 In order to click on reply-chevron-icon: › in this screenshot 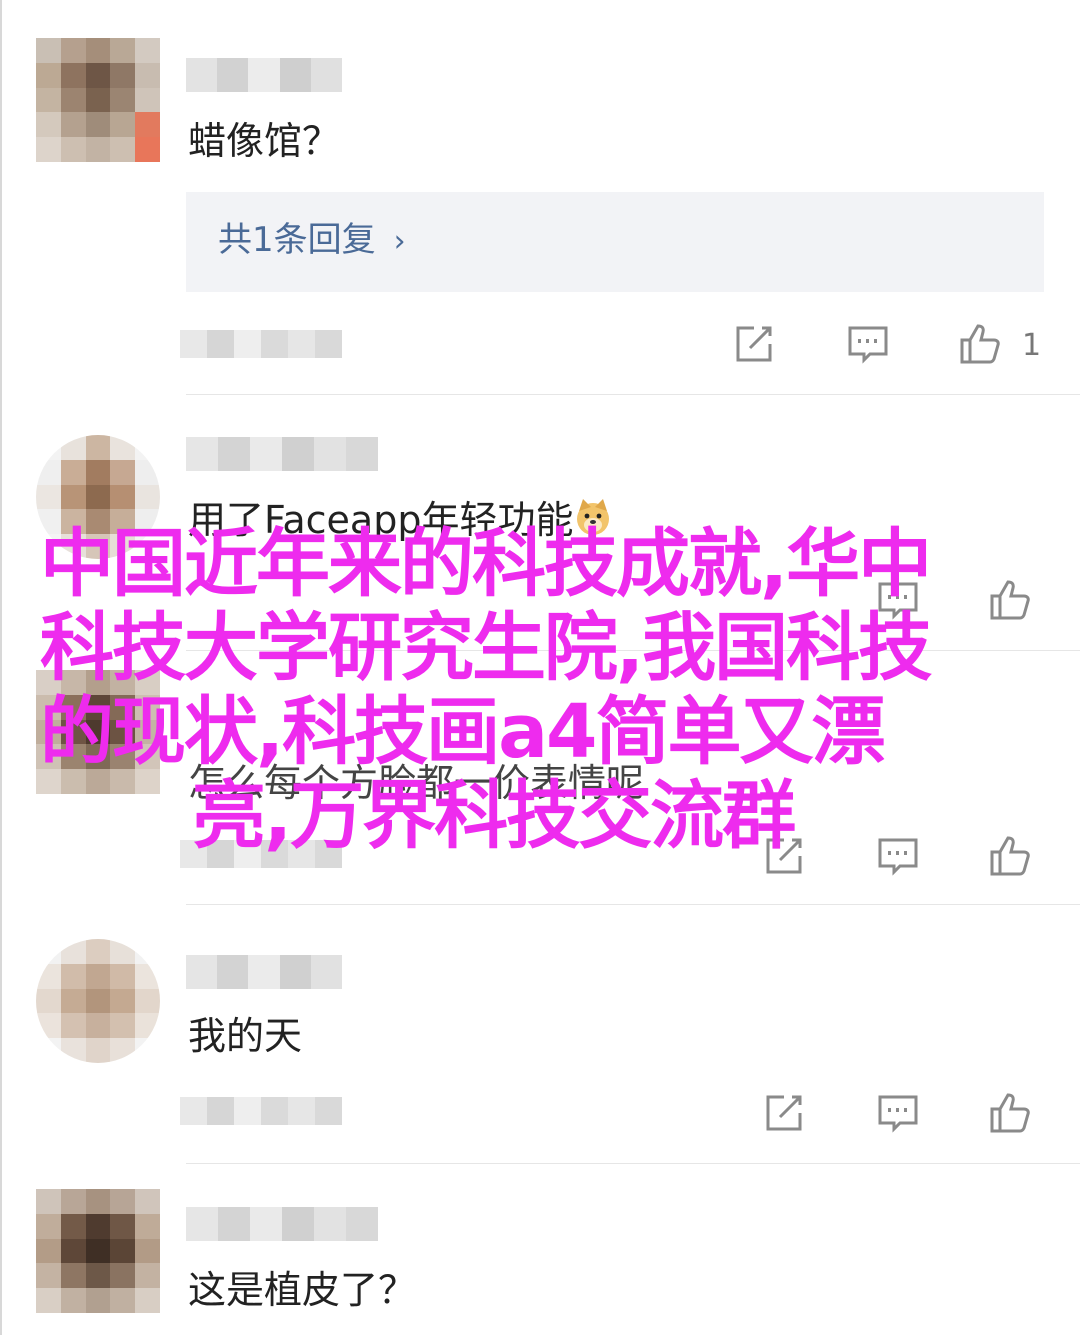, I will do `click(399, 241)`.